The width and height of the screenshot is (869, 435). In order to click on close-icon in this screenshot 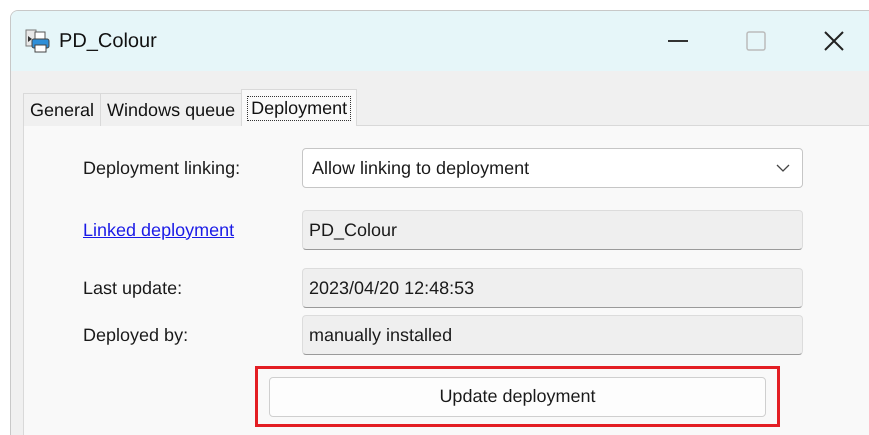, I will do `click(834, 41)`.